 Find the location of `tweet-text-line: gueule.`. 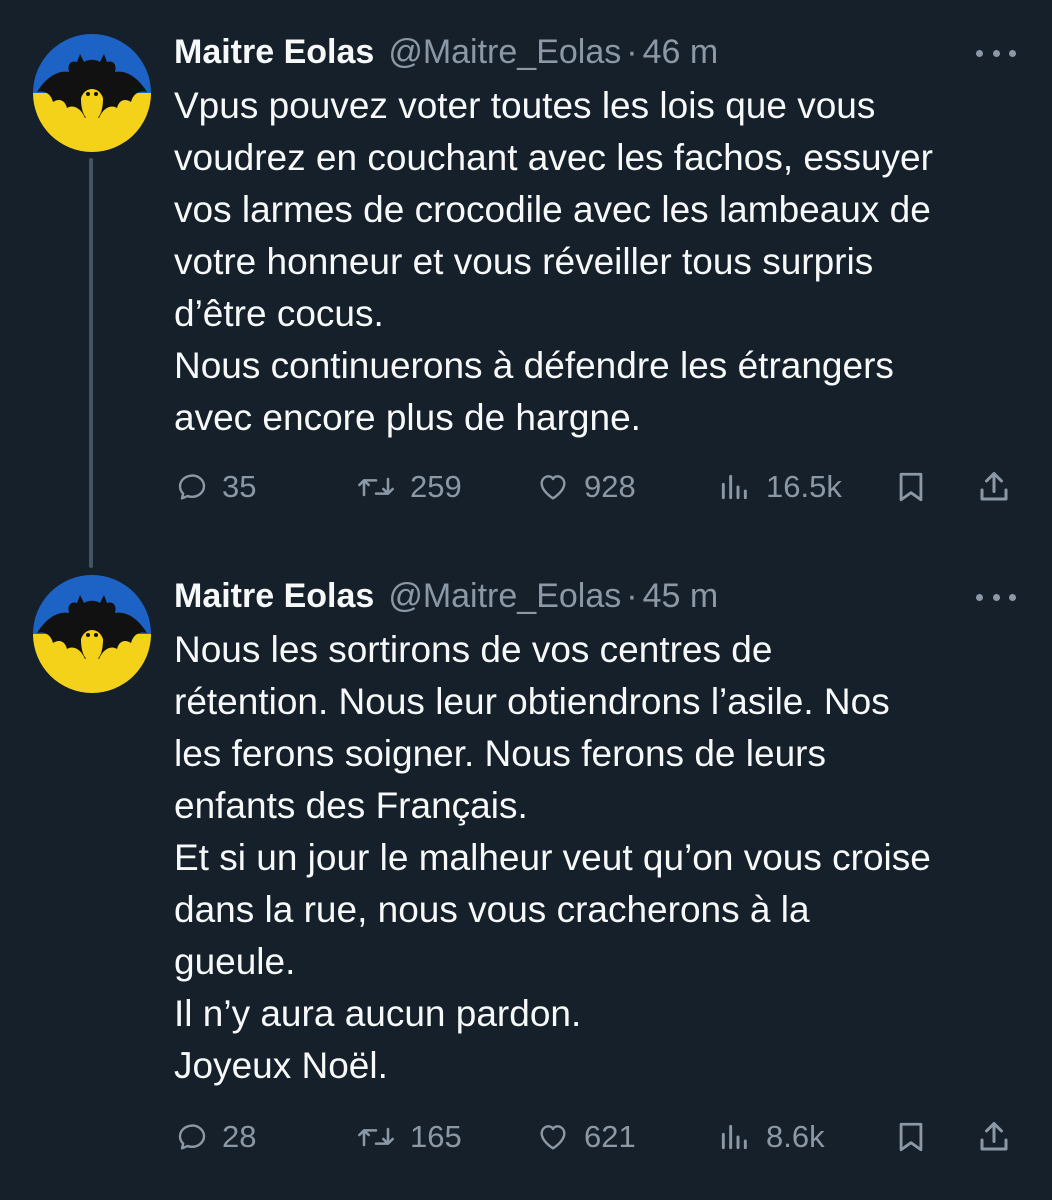

tweet-text-line: gueule. is located at coordinates (235, 961).